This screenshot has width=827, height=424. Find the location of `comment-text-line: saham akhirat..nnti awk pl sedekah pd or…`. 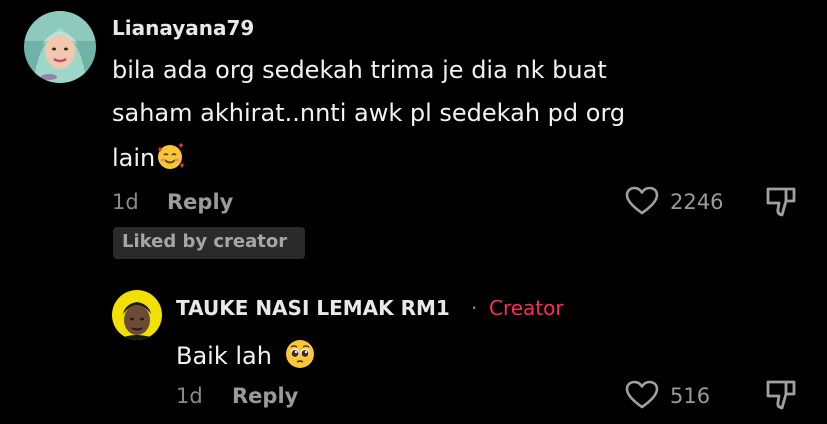

comment-text-line: saham akhirat..nnti awk pl sedekah pd or… is located at coordinates (369, 113).